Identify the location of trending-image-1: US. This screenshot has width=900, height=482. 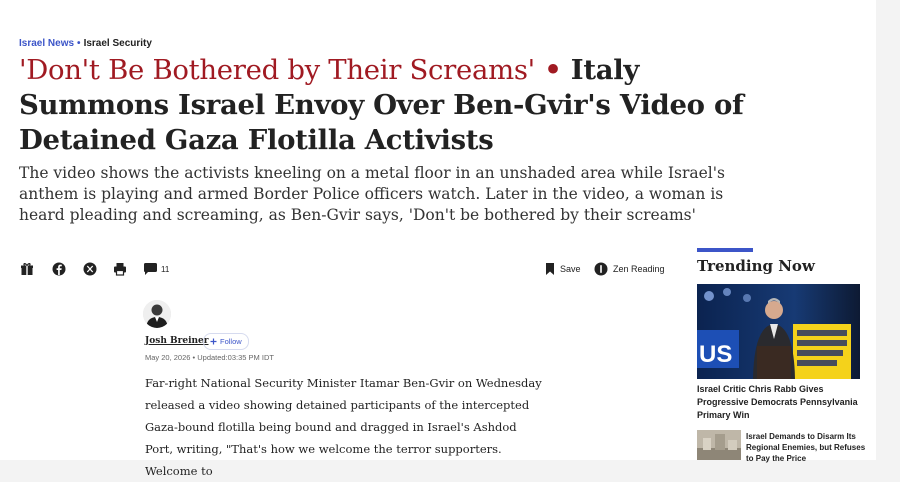
(778, 331).